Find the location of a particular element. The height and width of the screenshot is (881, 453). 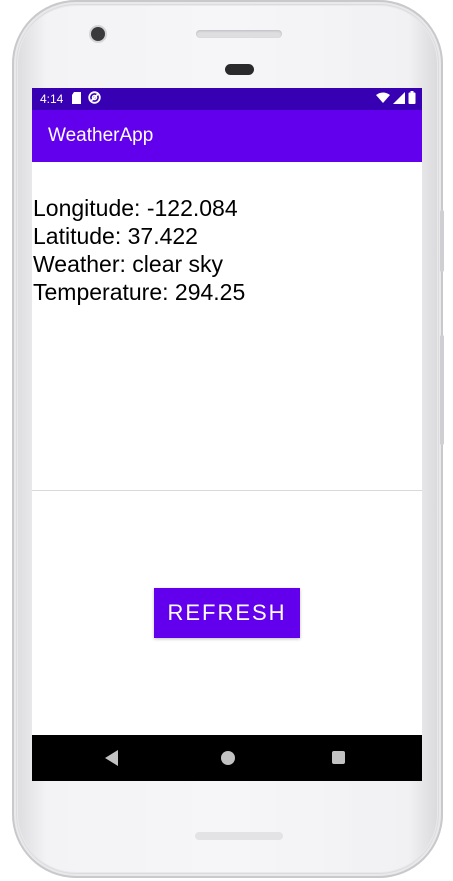

status-bar: 4:14 is located at coordinates (227, 99).